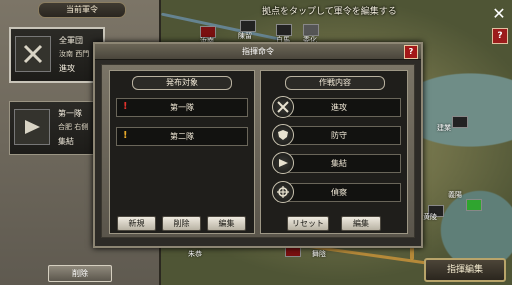  What do you see at coordinates (67, 68) in the screenshot?
I see `unit-order: 進攻` at bounding box center [67, 68].